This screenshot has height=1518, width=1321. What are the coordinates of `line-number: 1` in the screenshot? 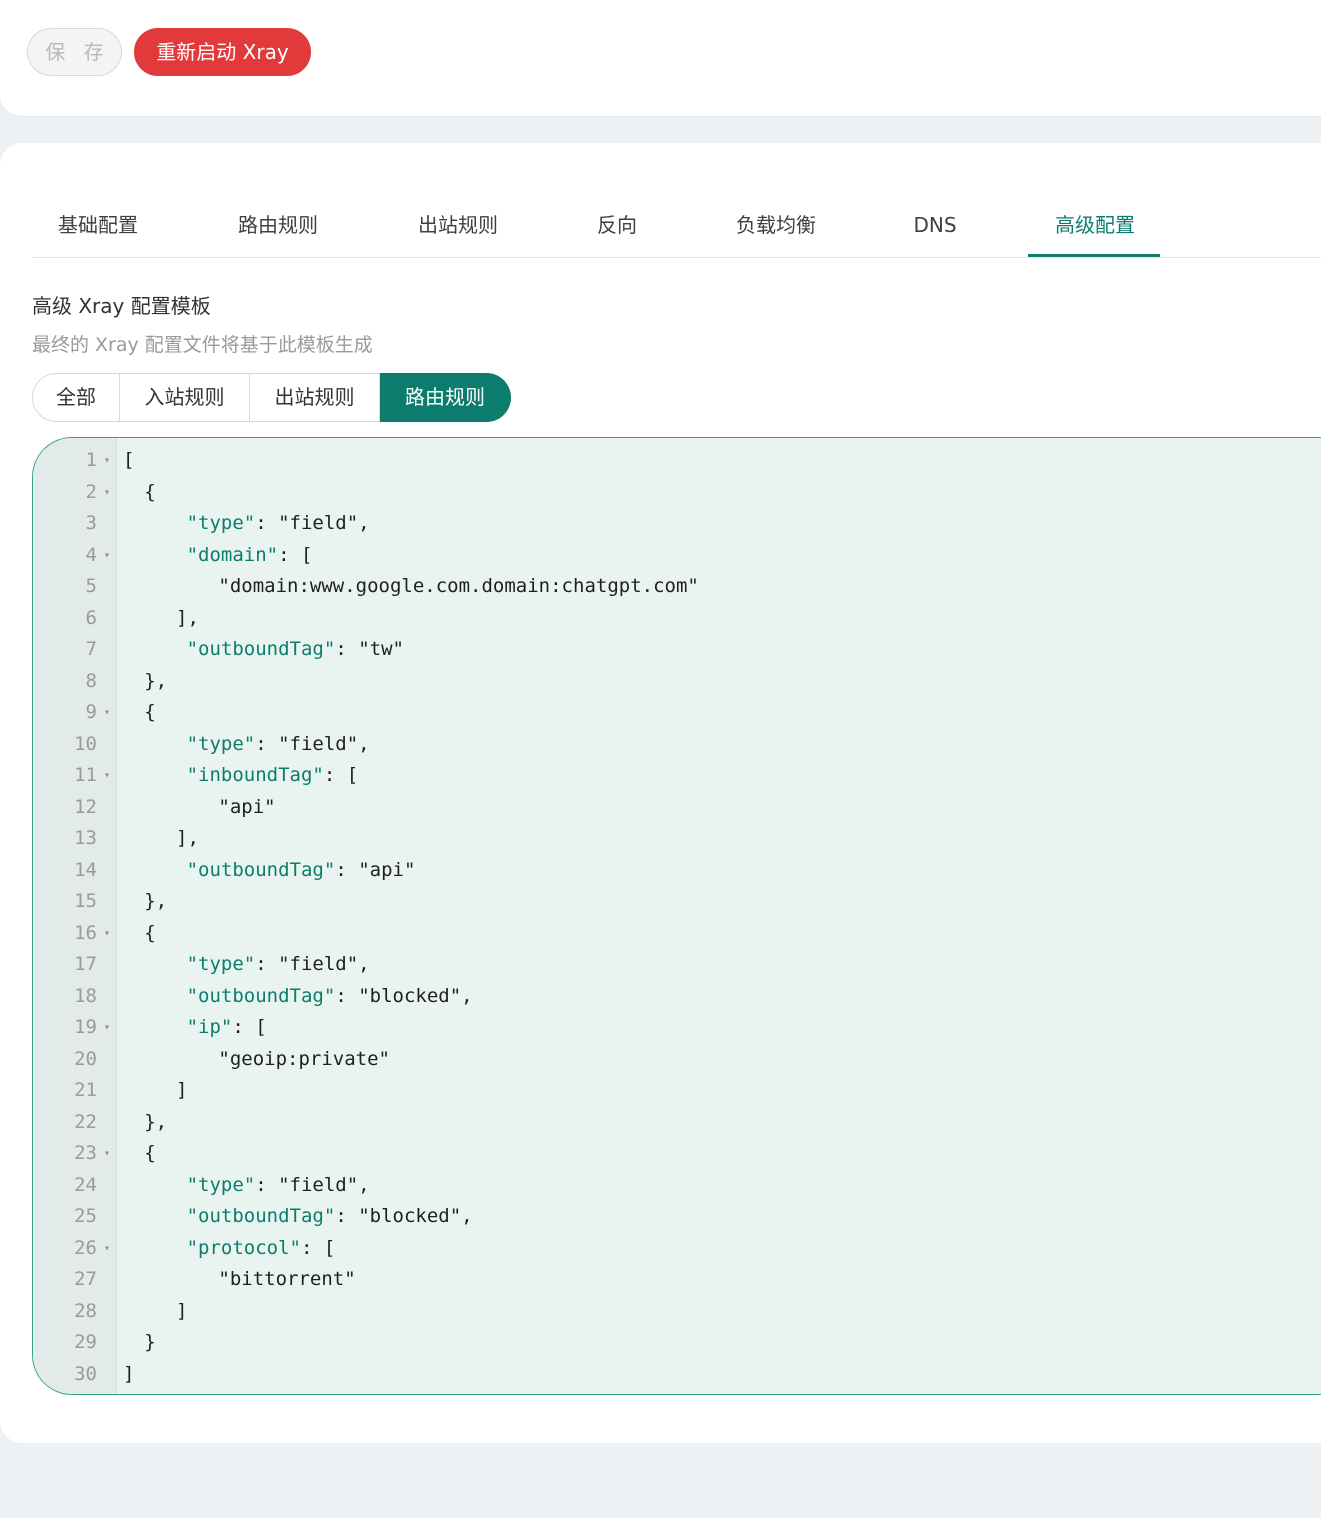 It's located at (91, 460).